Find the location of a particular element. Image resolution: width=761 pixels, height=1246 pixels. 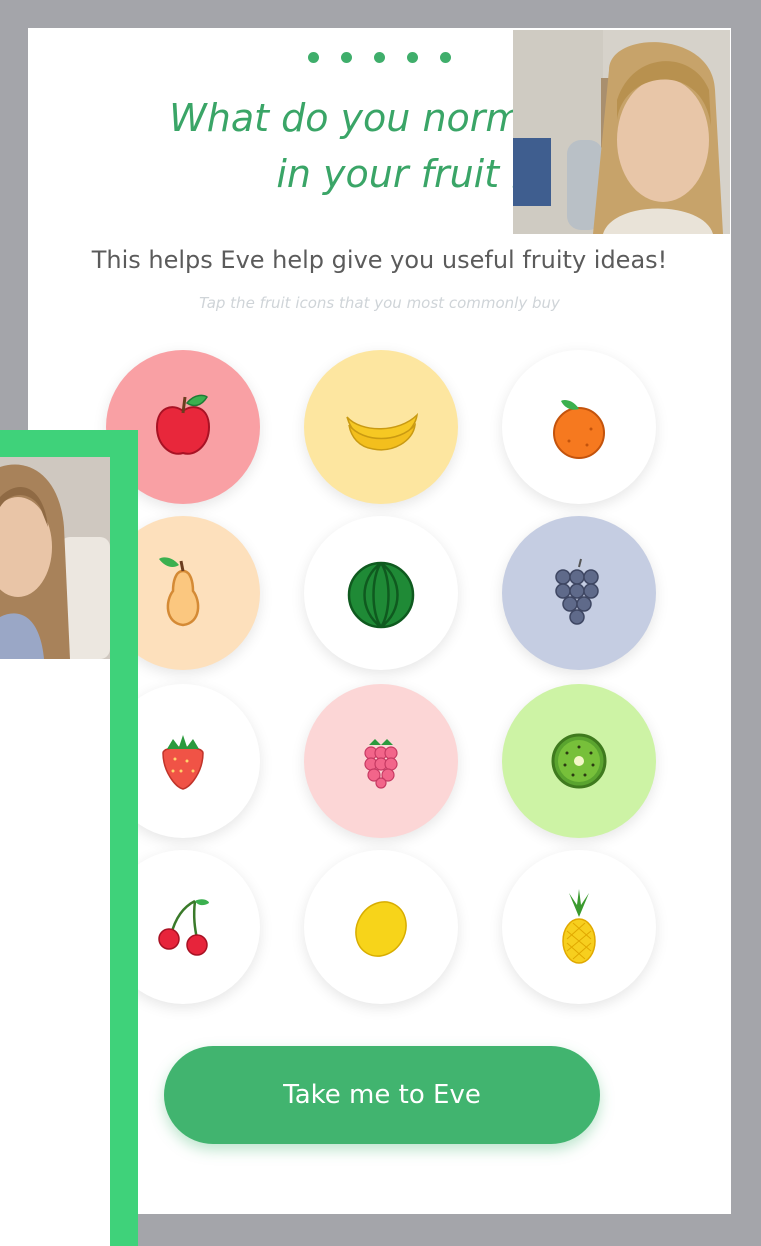

fruit-raspberry-button is located at coordinates (381, 761).